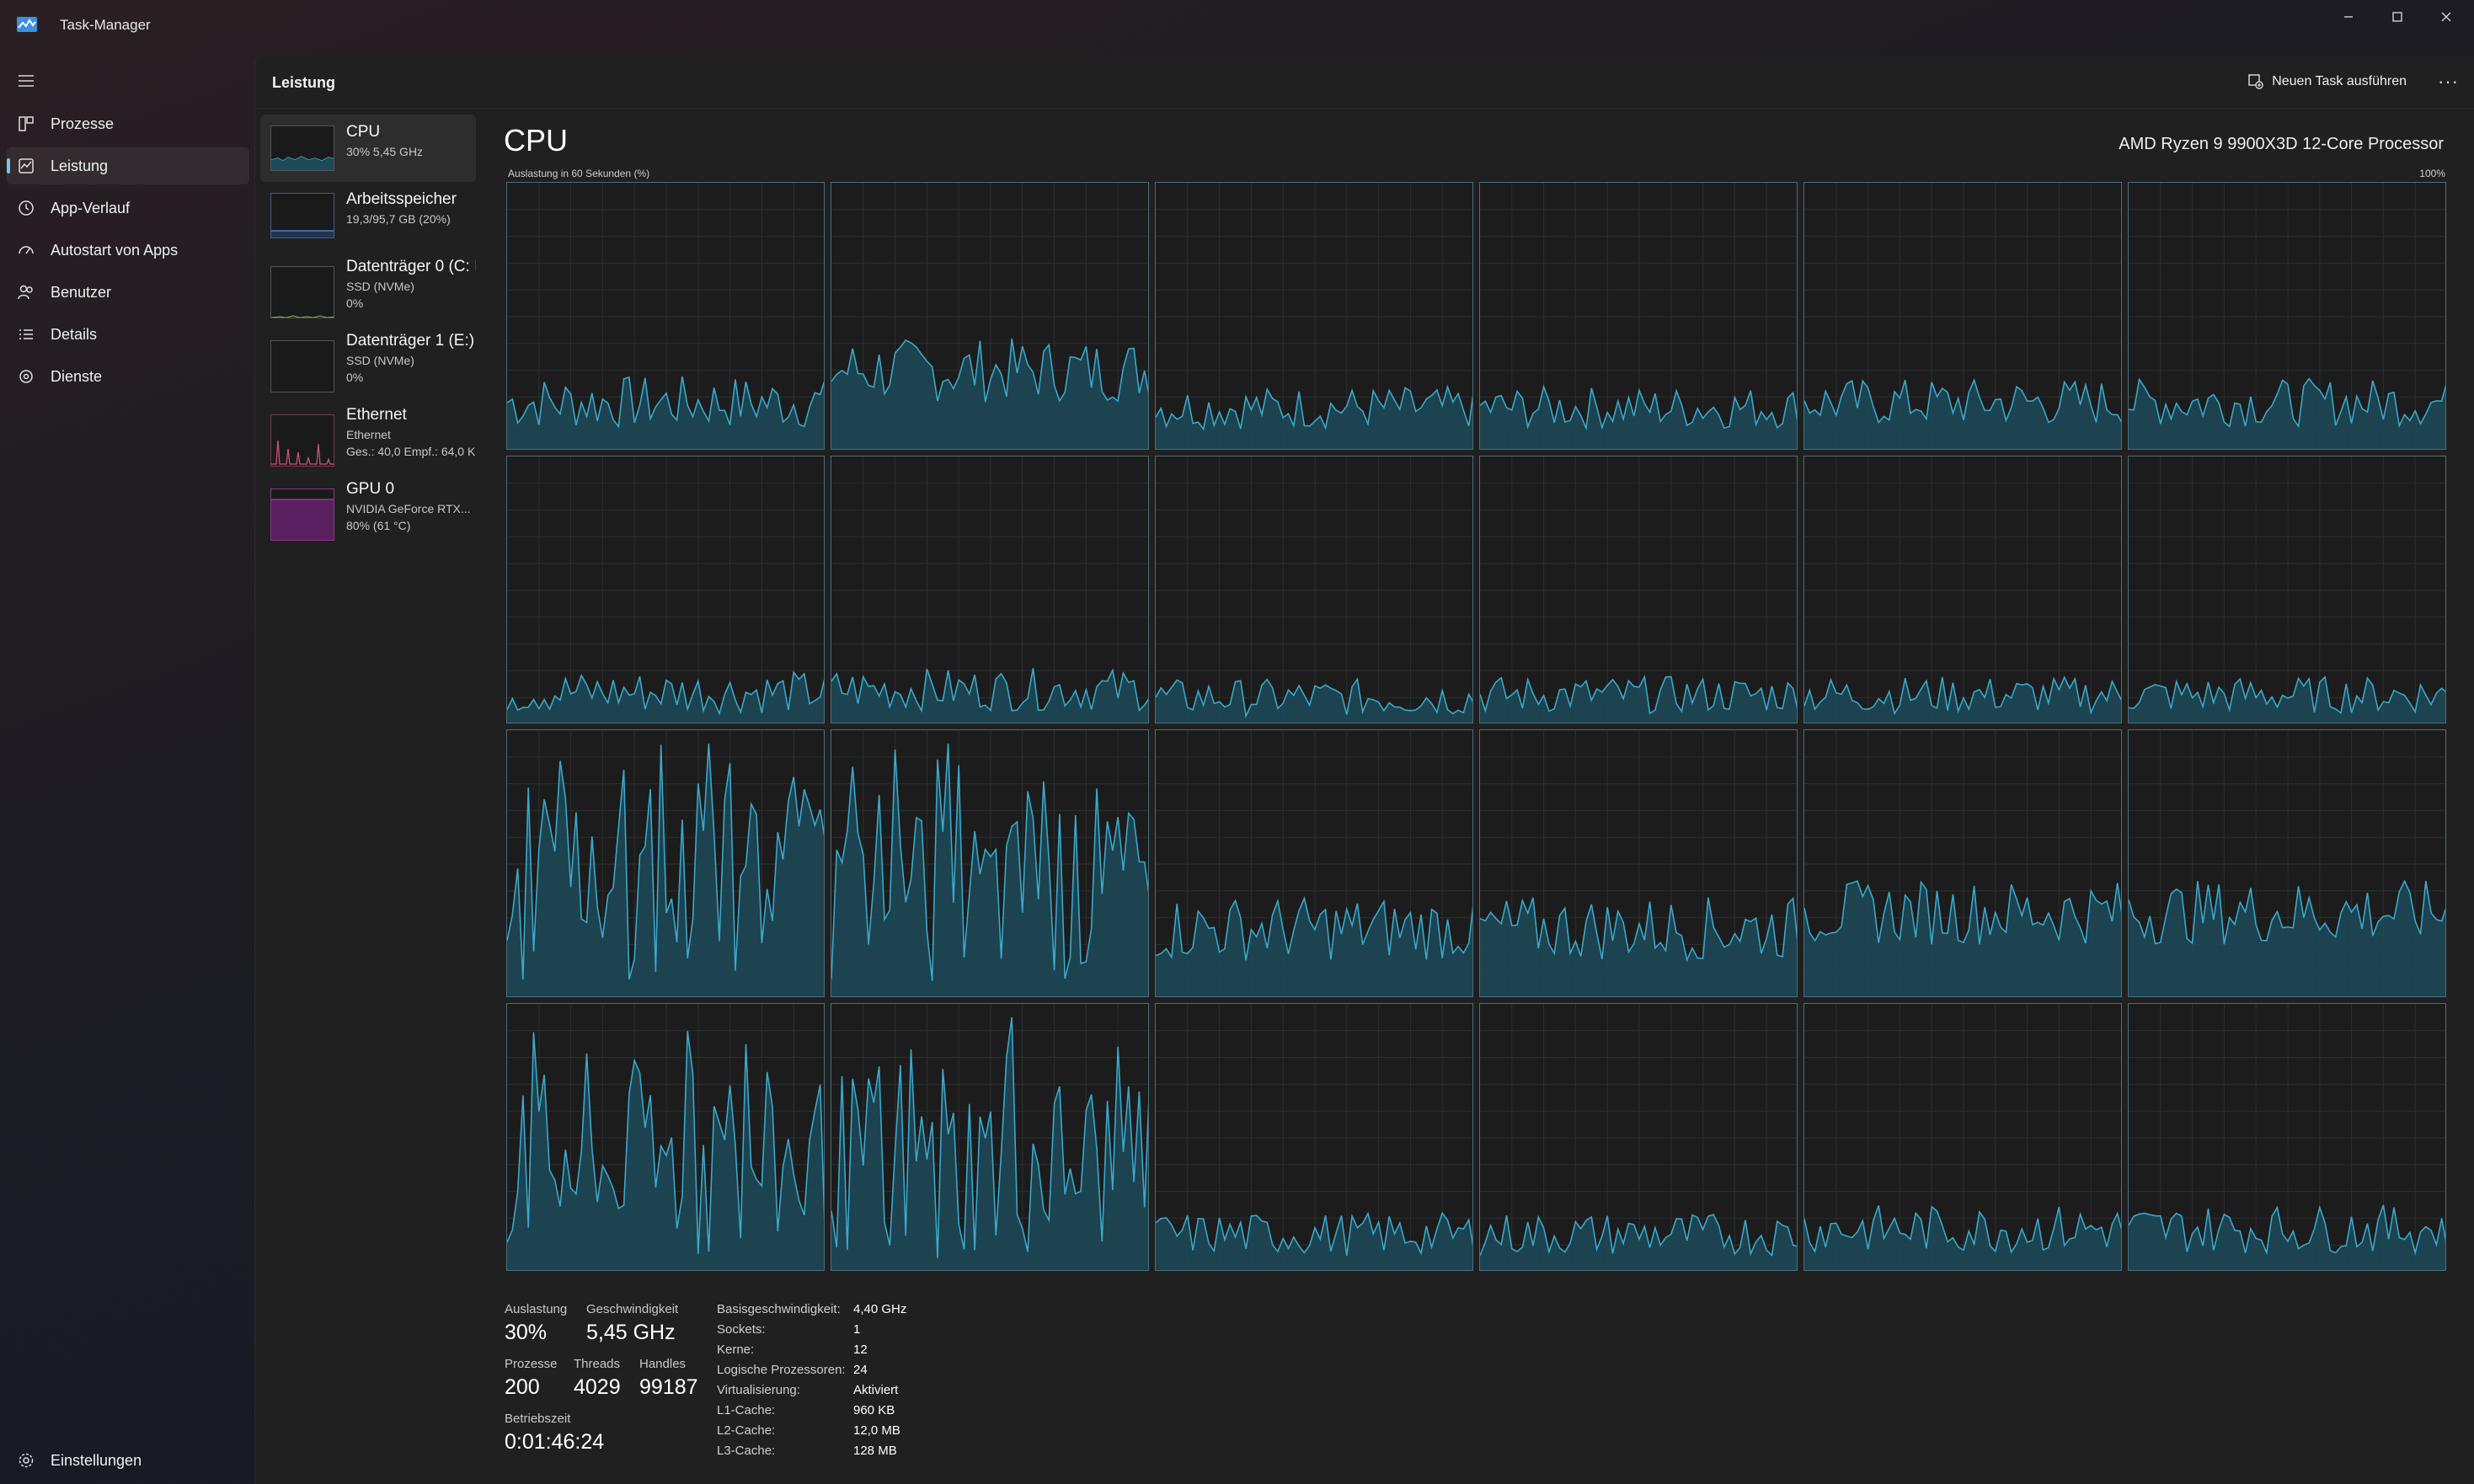  I want to click on sidebar-item-app-verlauf: App-Verlauf, so click(128, 209).